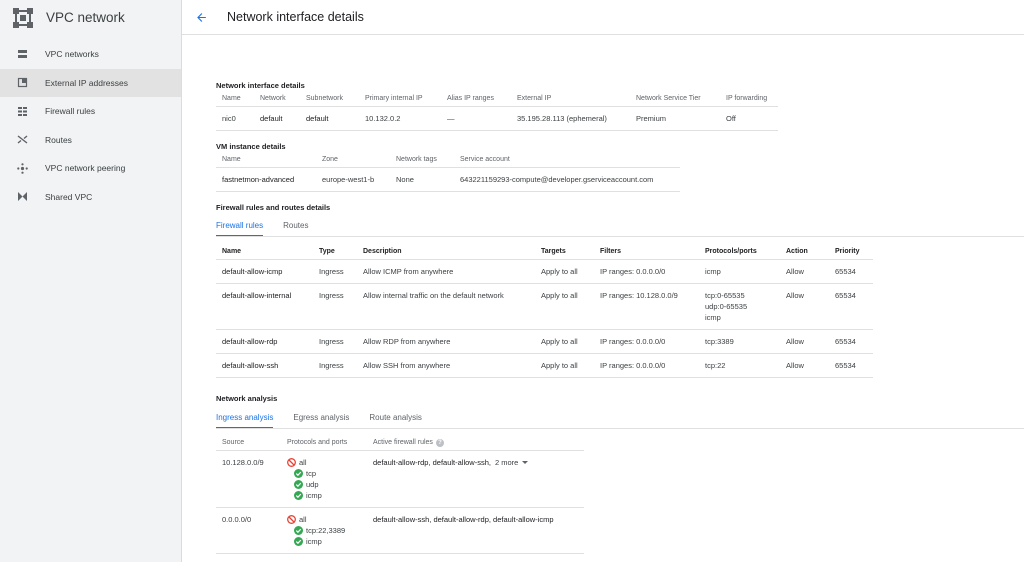  I want to click on sidebar-item-vpc-network-peering: VPC network peering, so click(90, 168).